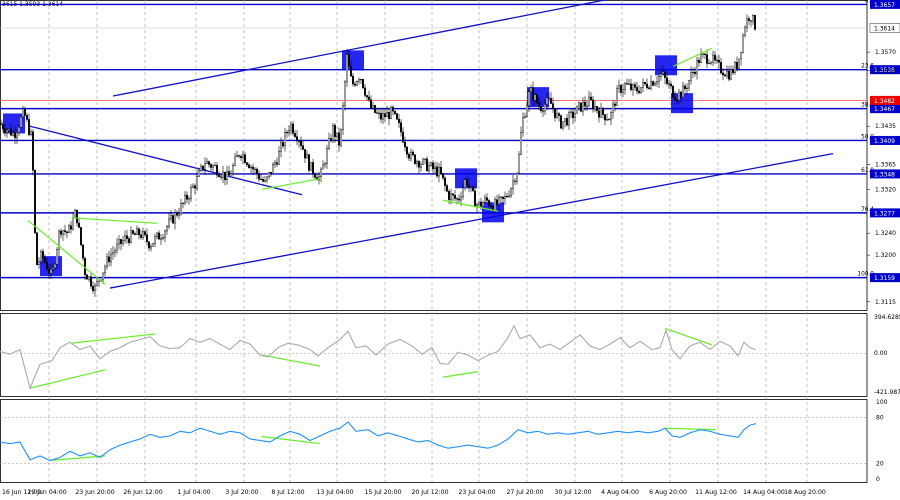 The height and width of the screenshot is (500, 900). What do you see at coordinates (884, 5) in the screenshot?
I see `fib-price-label: 1.3657` at bounding box center [884, 5].